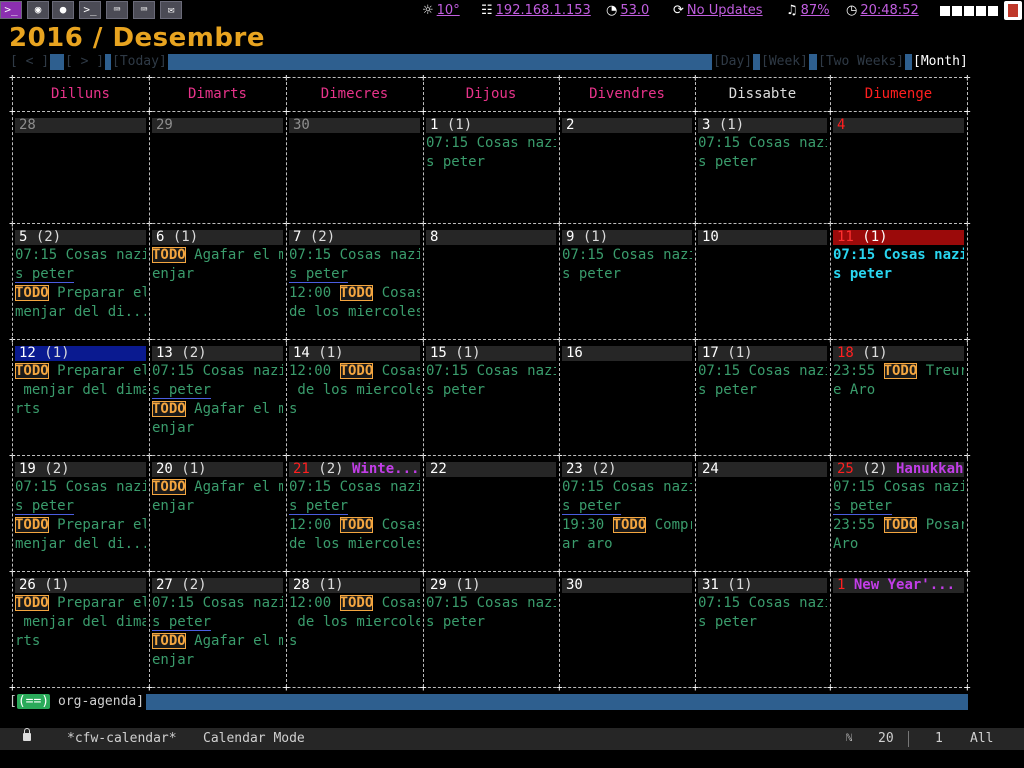 Image resolution: width=1024 pixels, height=768 pixels. What do you see at coordinates (882, 11) in the screenshot?
I see `clock-widget: ◷ 20:48:52` at bounding box center [882, 11].